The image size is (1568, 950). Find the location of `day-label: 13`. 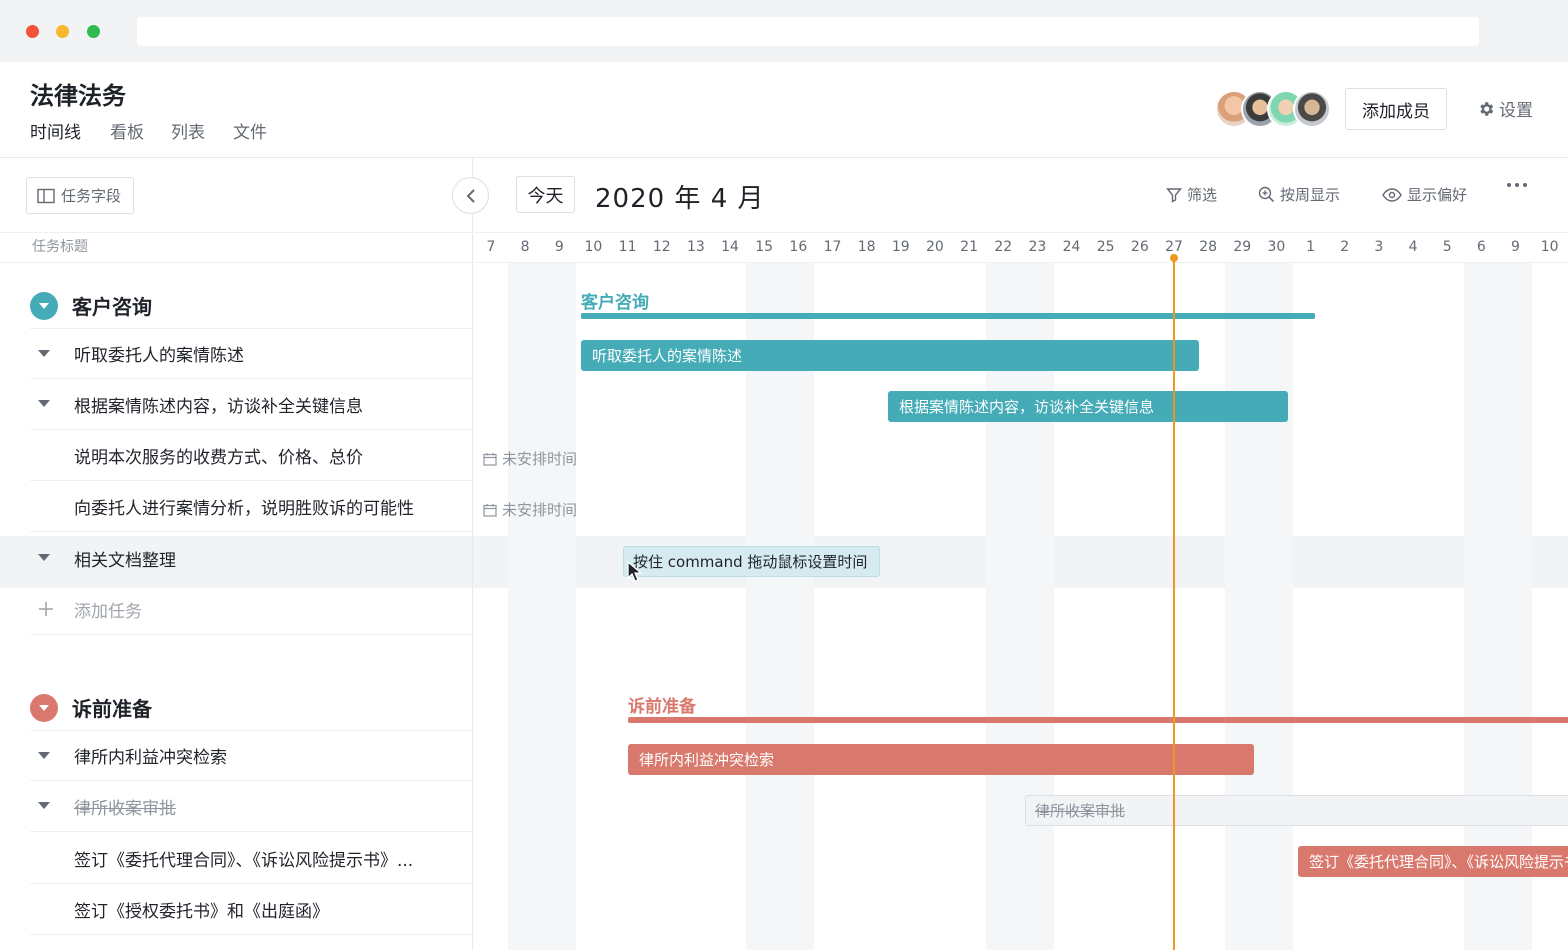

day-label: 13 is located at coordinates (695, 247).